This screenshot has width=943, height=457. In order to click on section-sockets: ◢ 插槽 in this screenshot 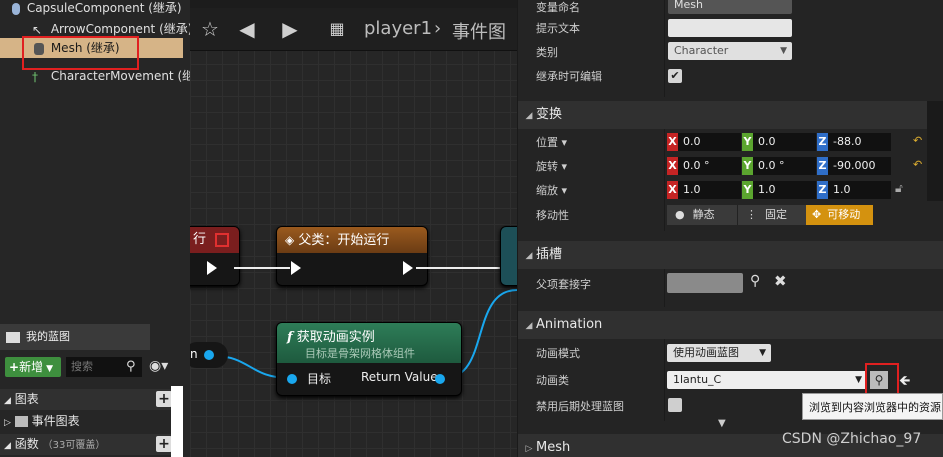, I will do `click(730, 255)`.